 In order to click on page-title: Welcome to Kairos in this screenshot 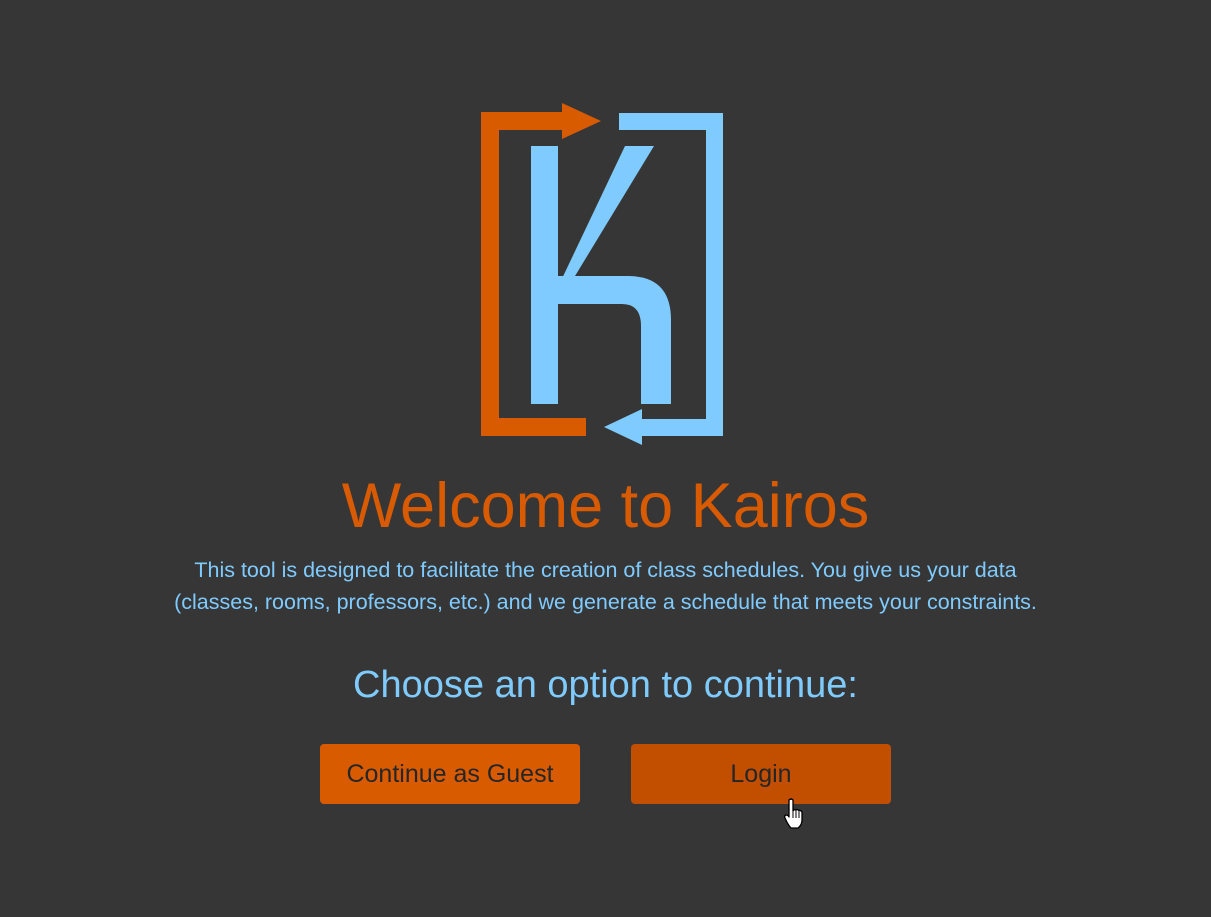, I will do `click(605, 506)`.